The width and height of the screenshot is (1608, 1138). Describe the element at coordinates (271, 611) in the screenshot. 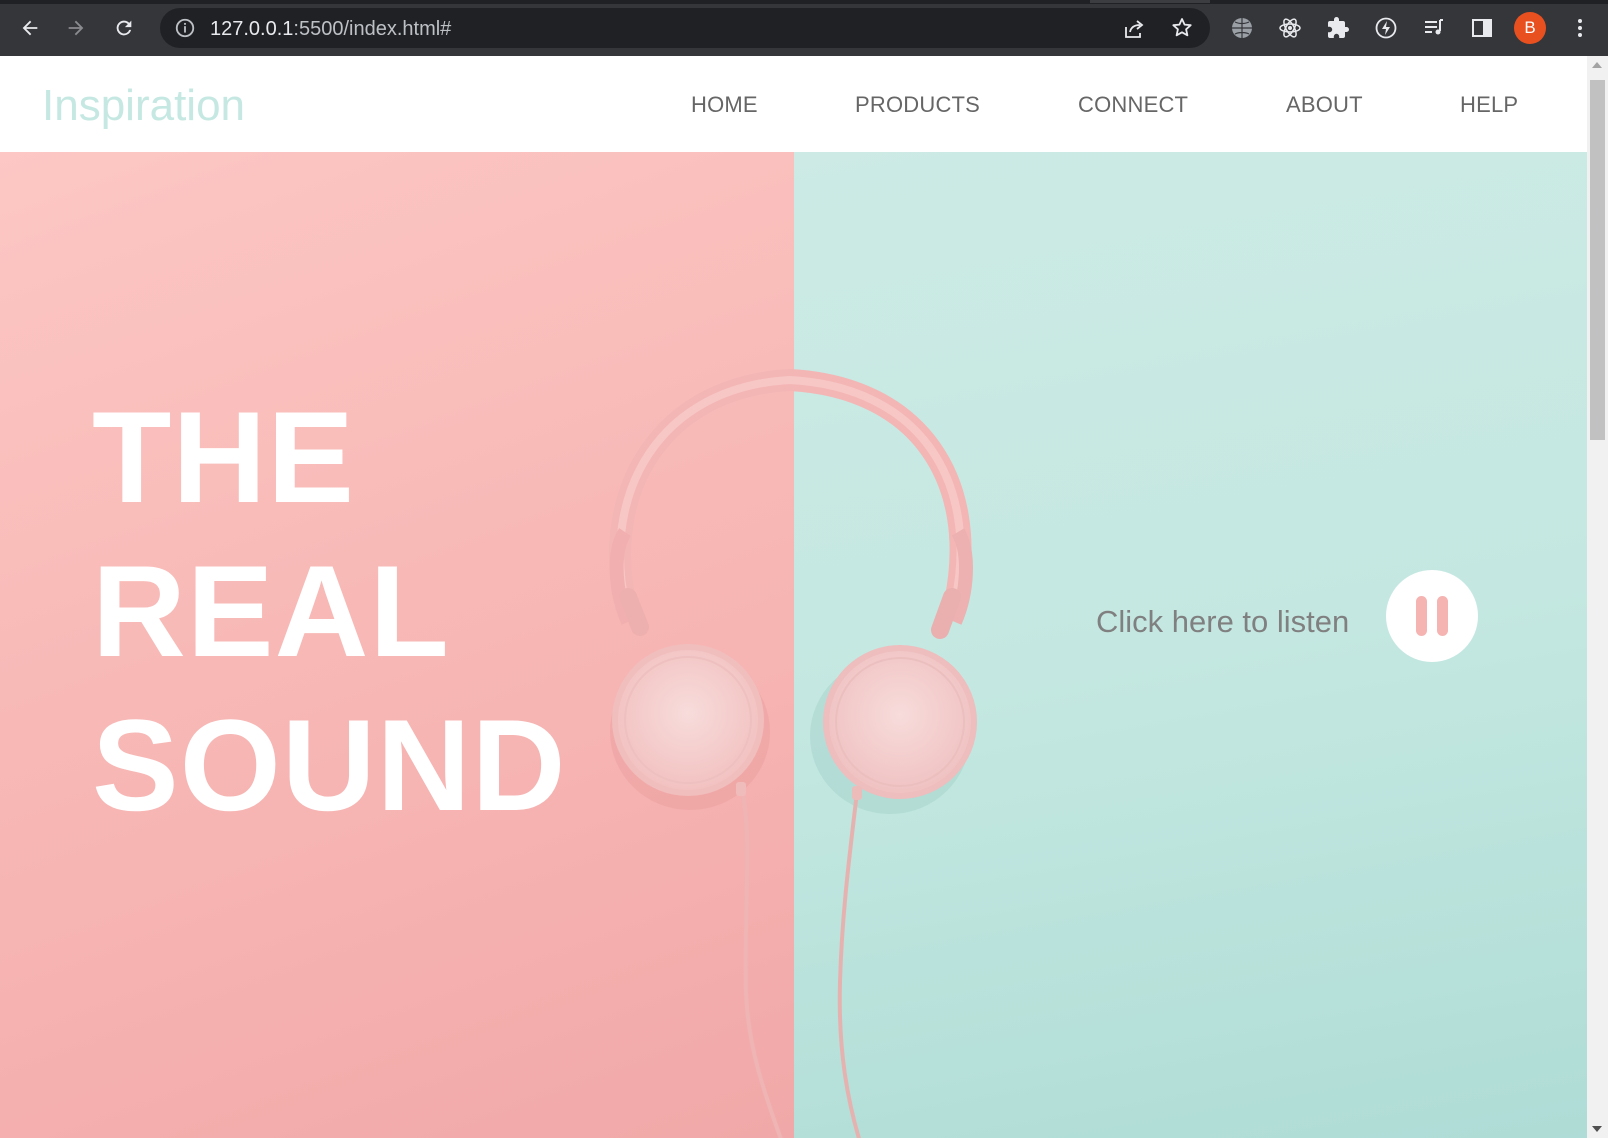

I see `headline-line-2: REAL` at that location.